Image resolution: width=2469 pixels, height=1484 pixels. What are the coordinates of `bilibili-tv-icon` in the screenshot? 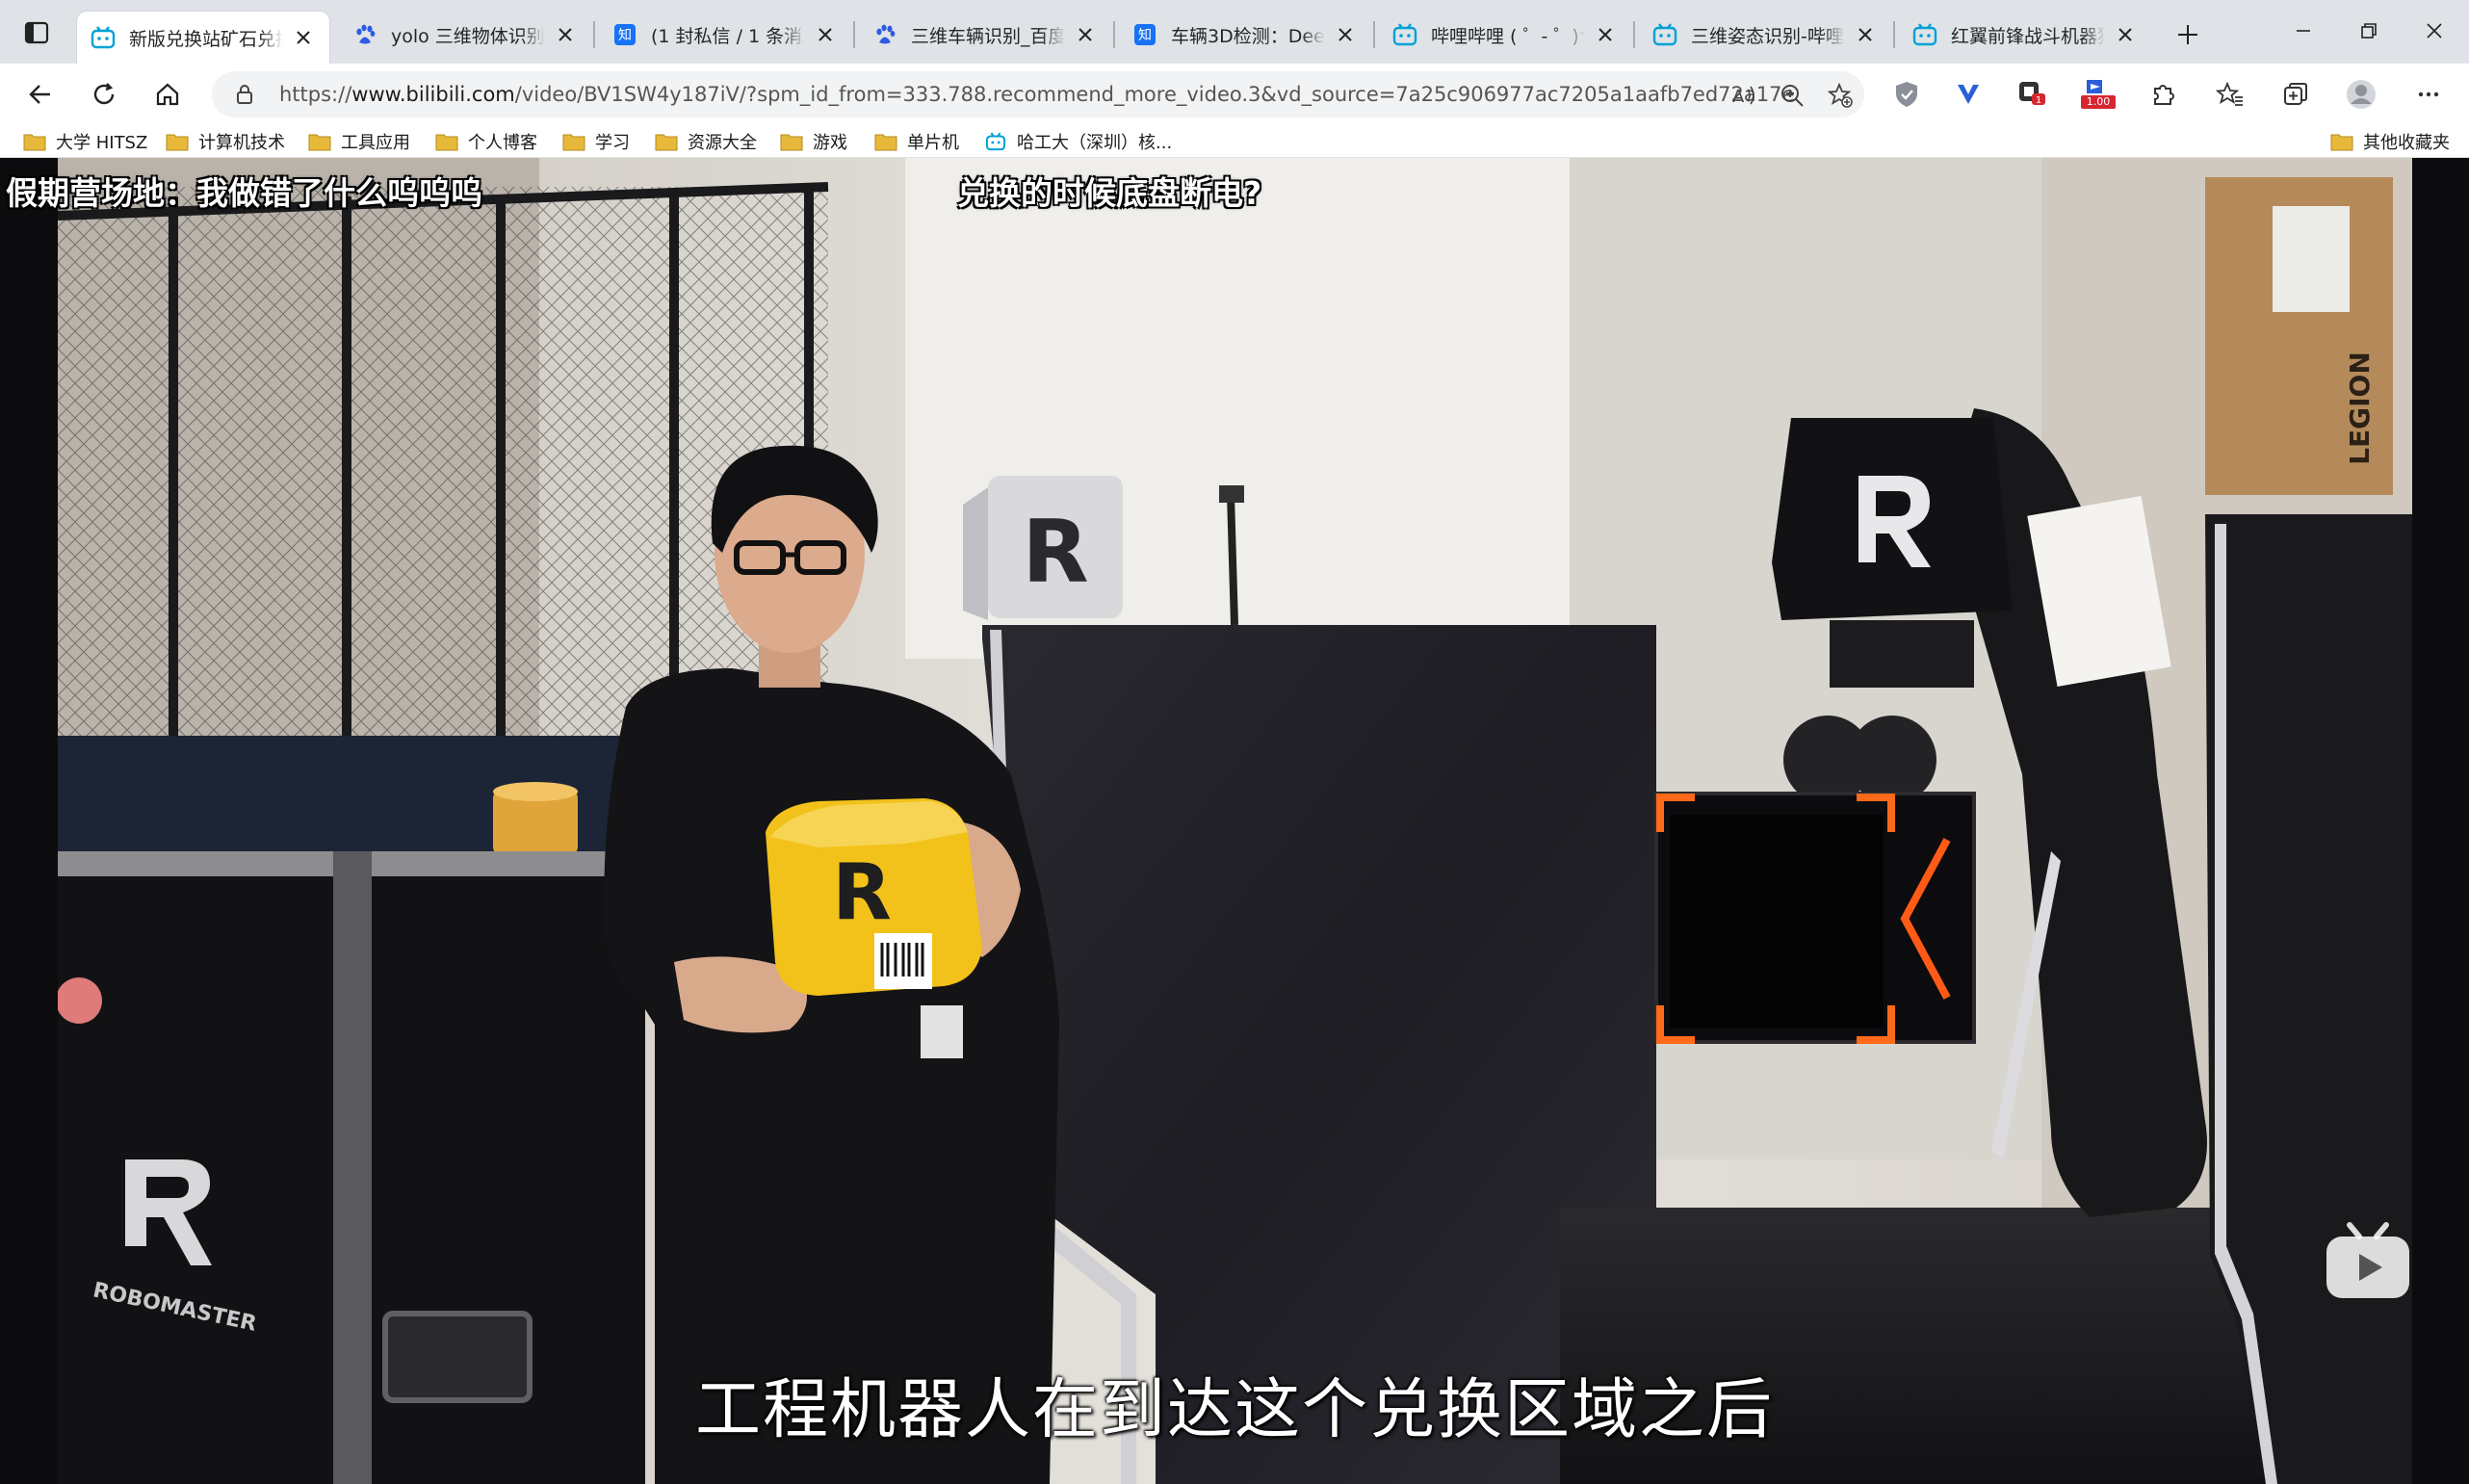 It's located at (2368, 1262).